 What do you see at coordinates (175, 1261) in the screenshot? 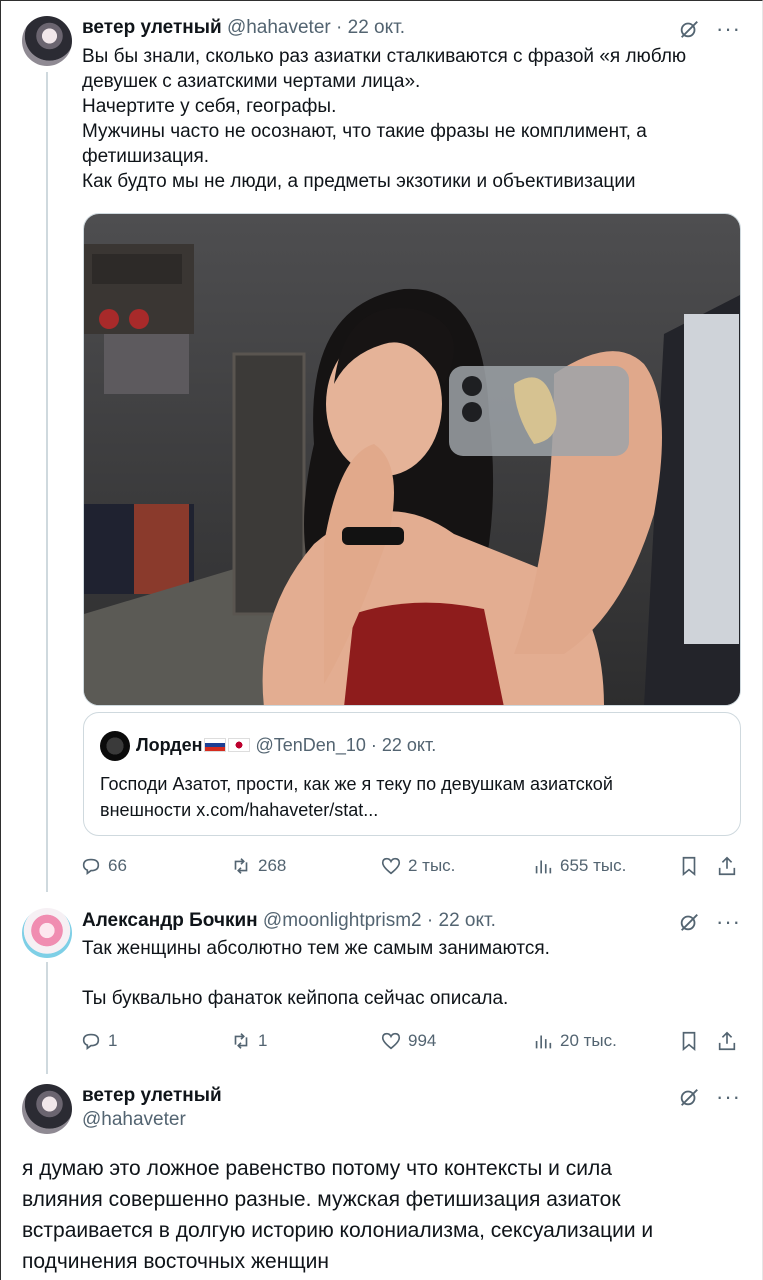
I see `tweet-line: подчинения восточных женщин` at bounding box center [175, 1261].